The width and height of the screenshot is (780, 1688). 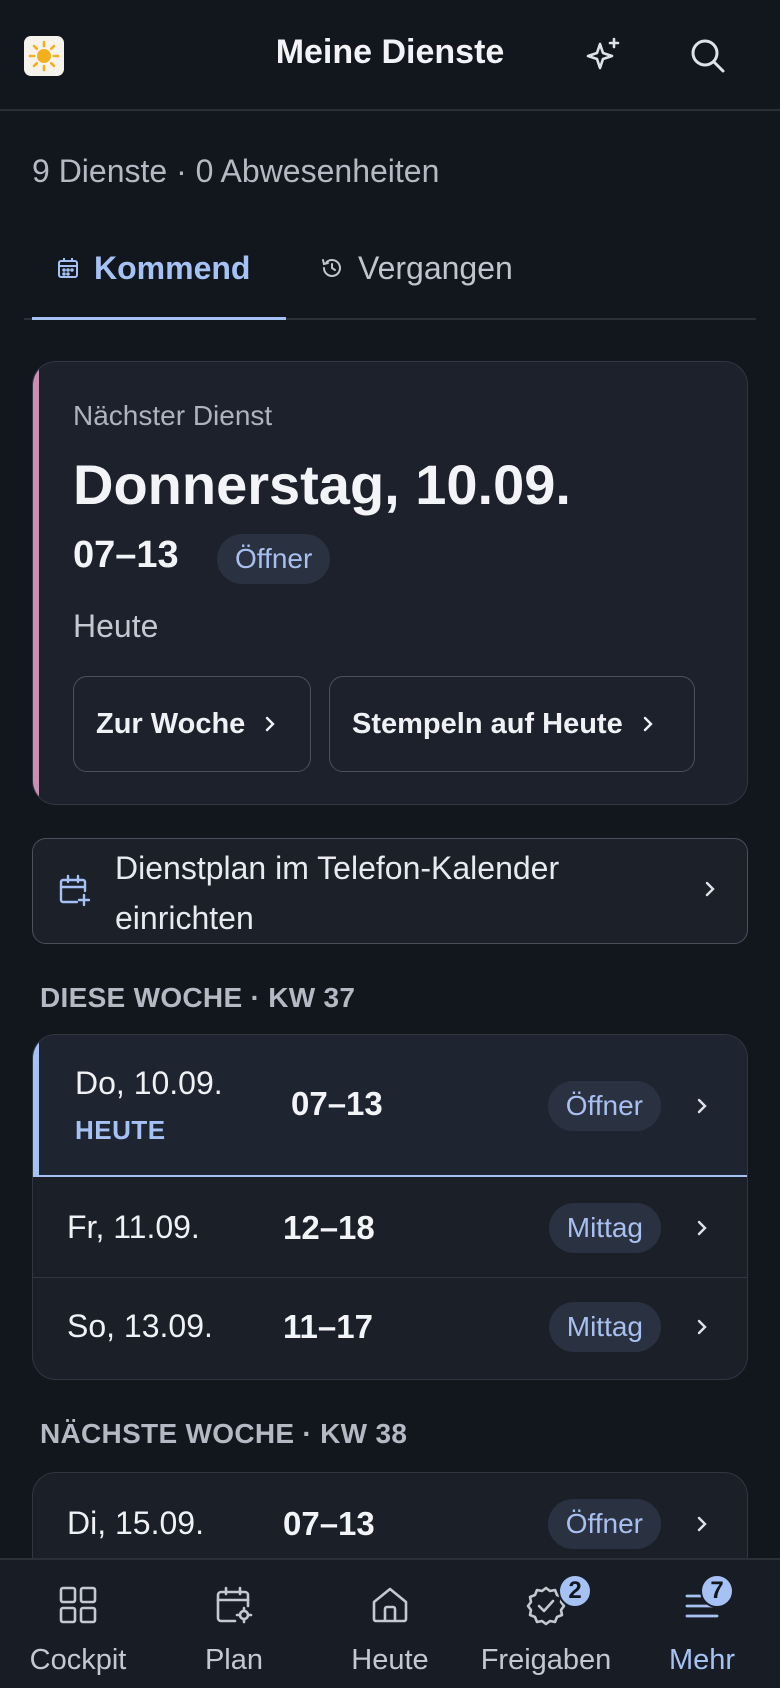 I want to click on nav-label: Heute, so click(x=390, y=1660).